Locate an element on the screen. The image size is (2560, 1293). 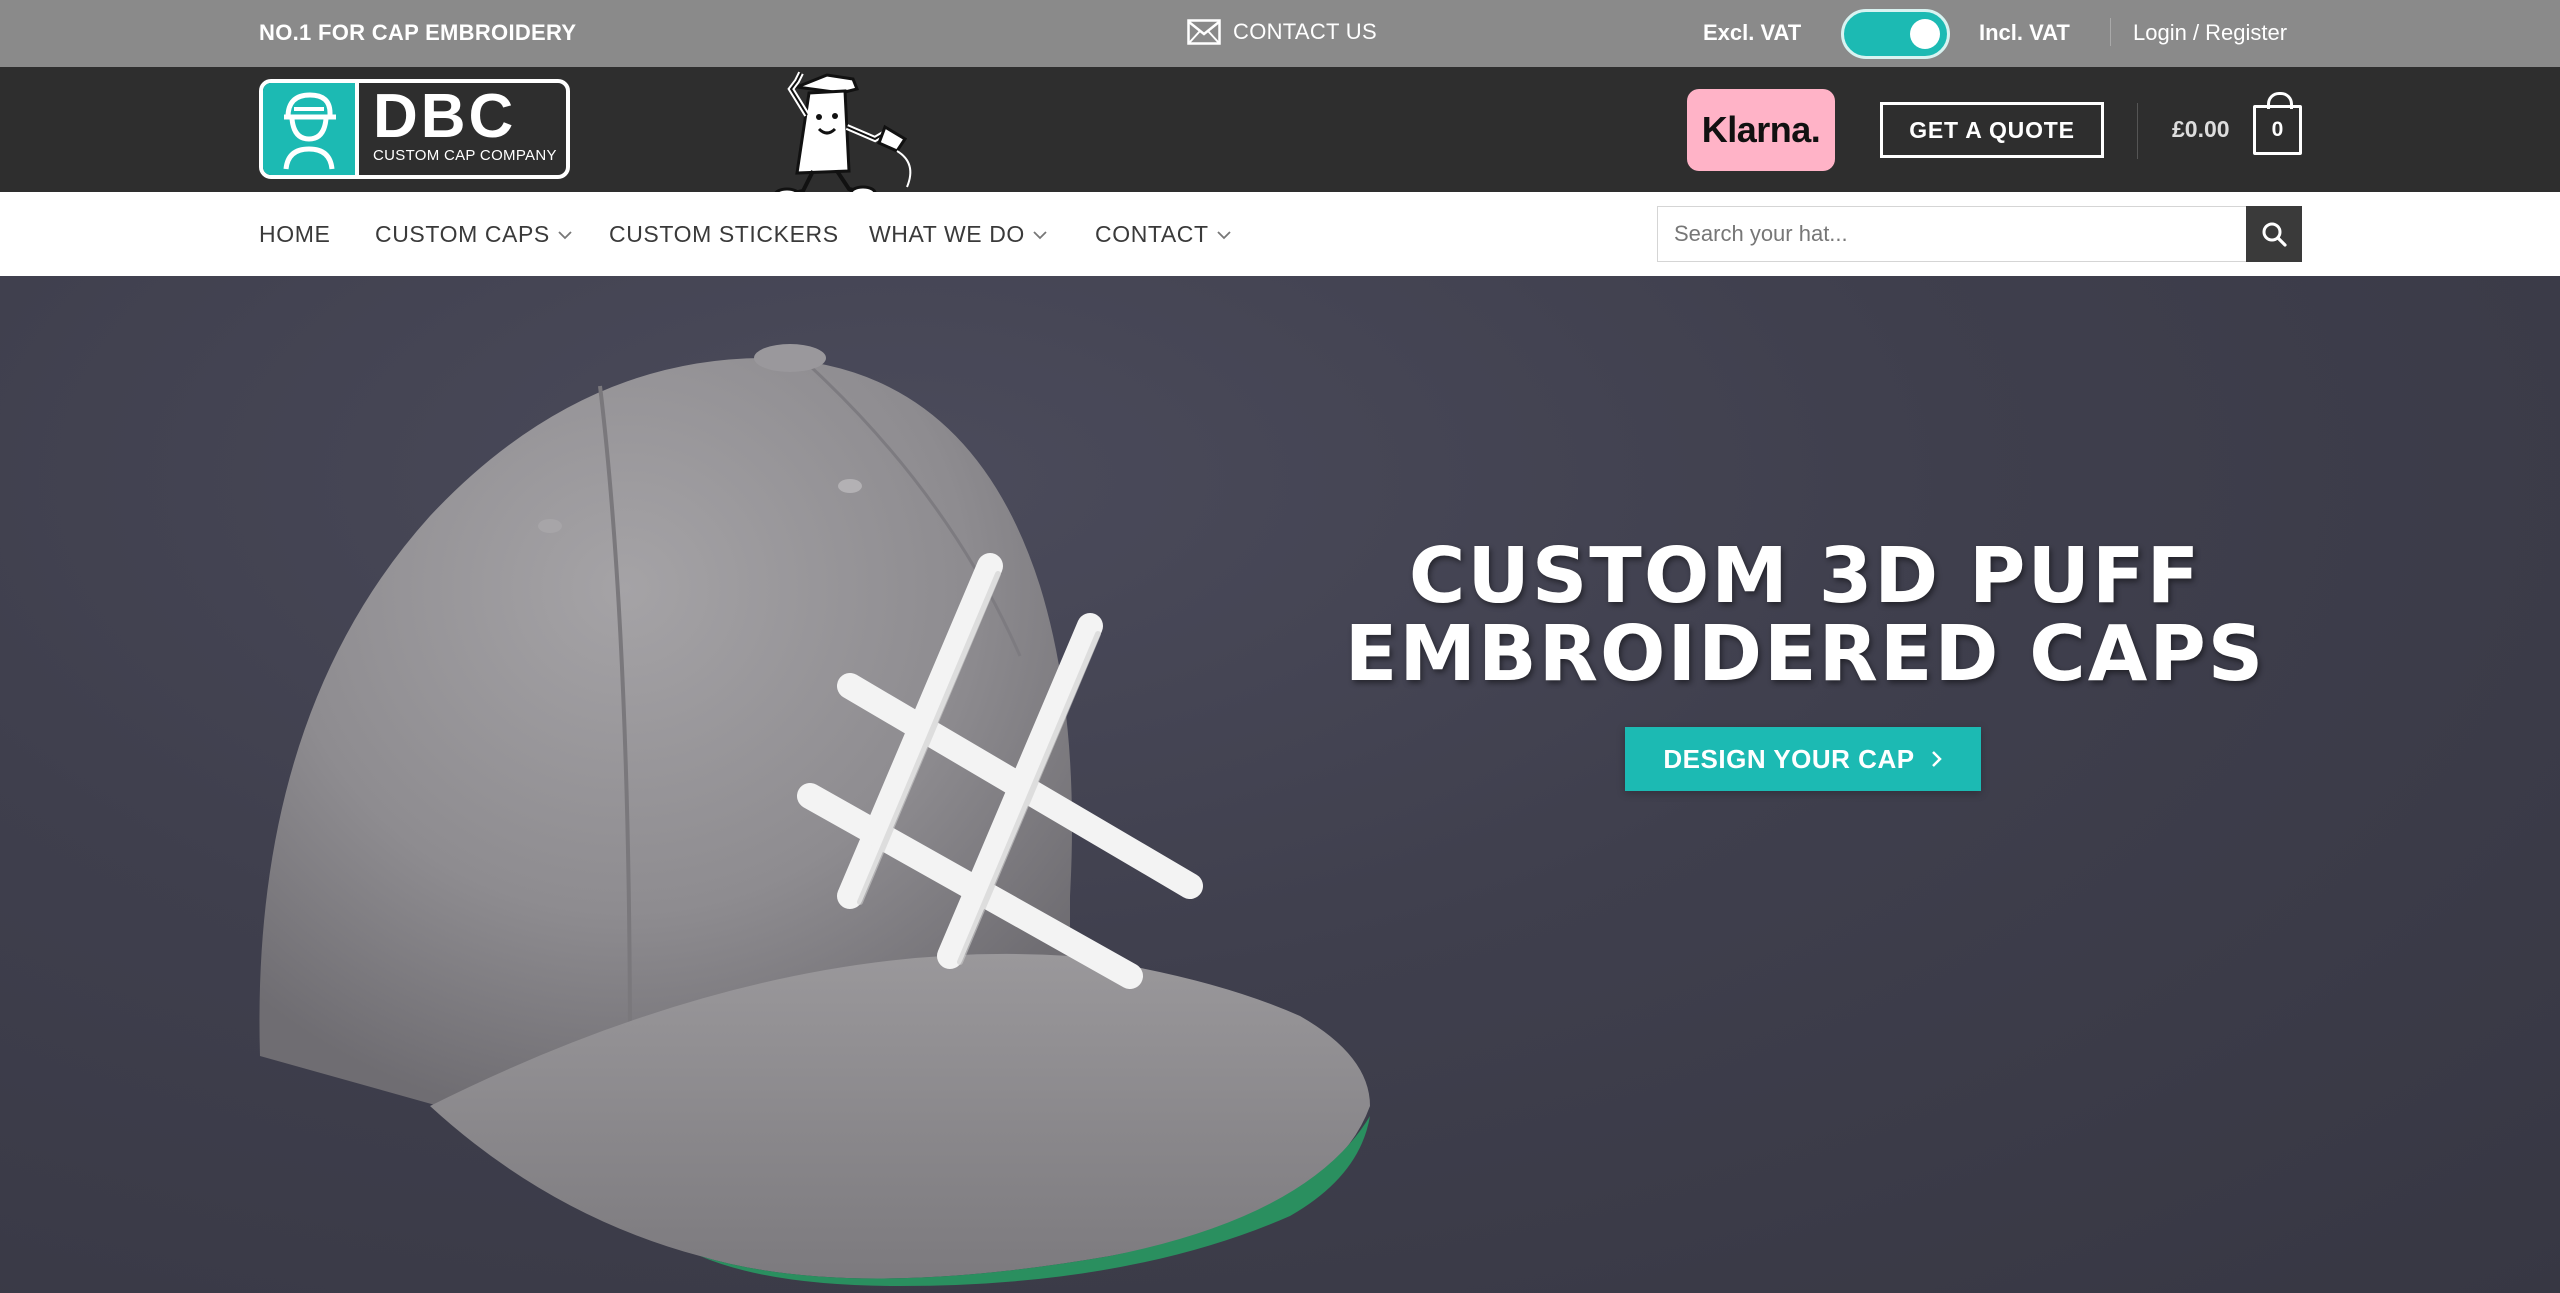
vat-excl-label: Excl. VAT is located at coordinates (1752, 32).